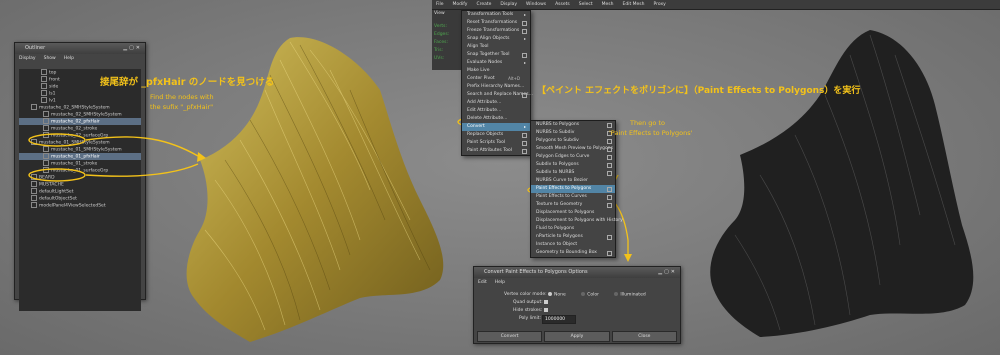 This screenshot has height=355, width=1000. I want to click on radio-color, so click(583, 294).